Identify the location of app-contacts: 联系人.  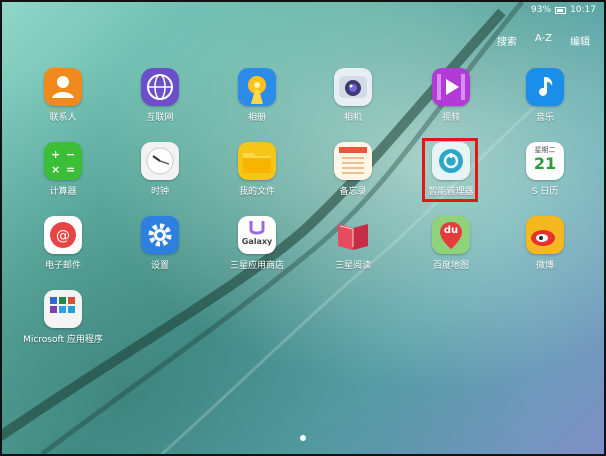
(63, 95).